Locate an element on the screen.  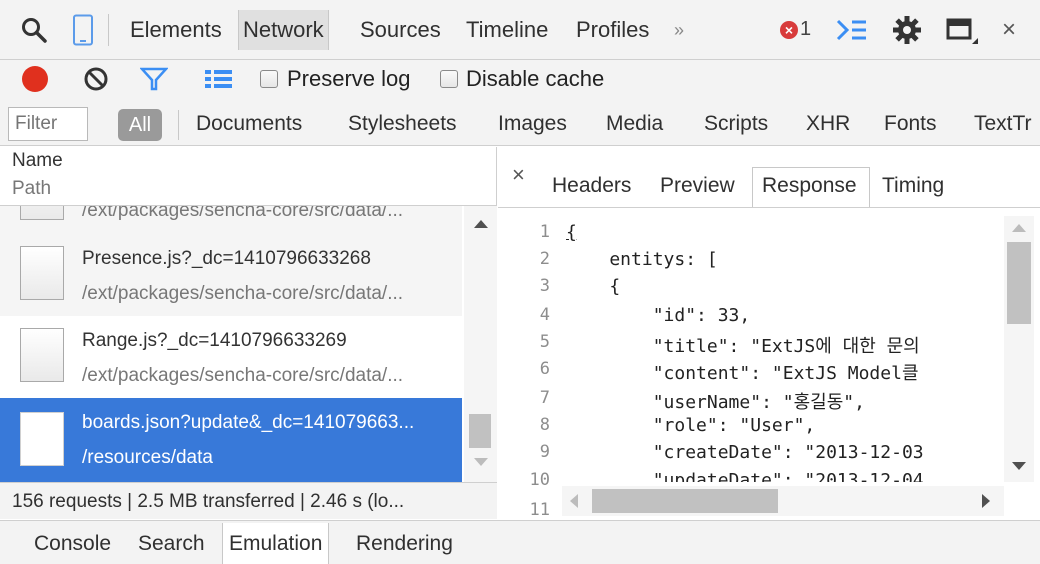
line-number: 4 is located at coordinates (544, 315).